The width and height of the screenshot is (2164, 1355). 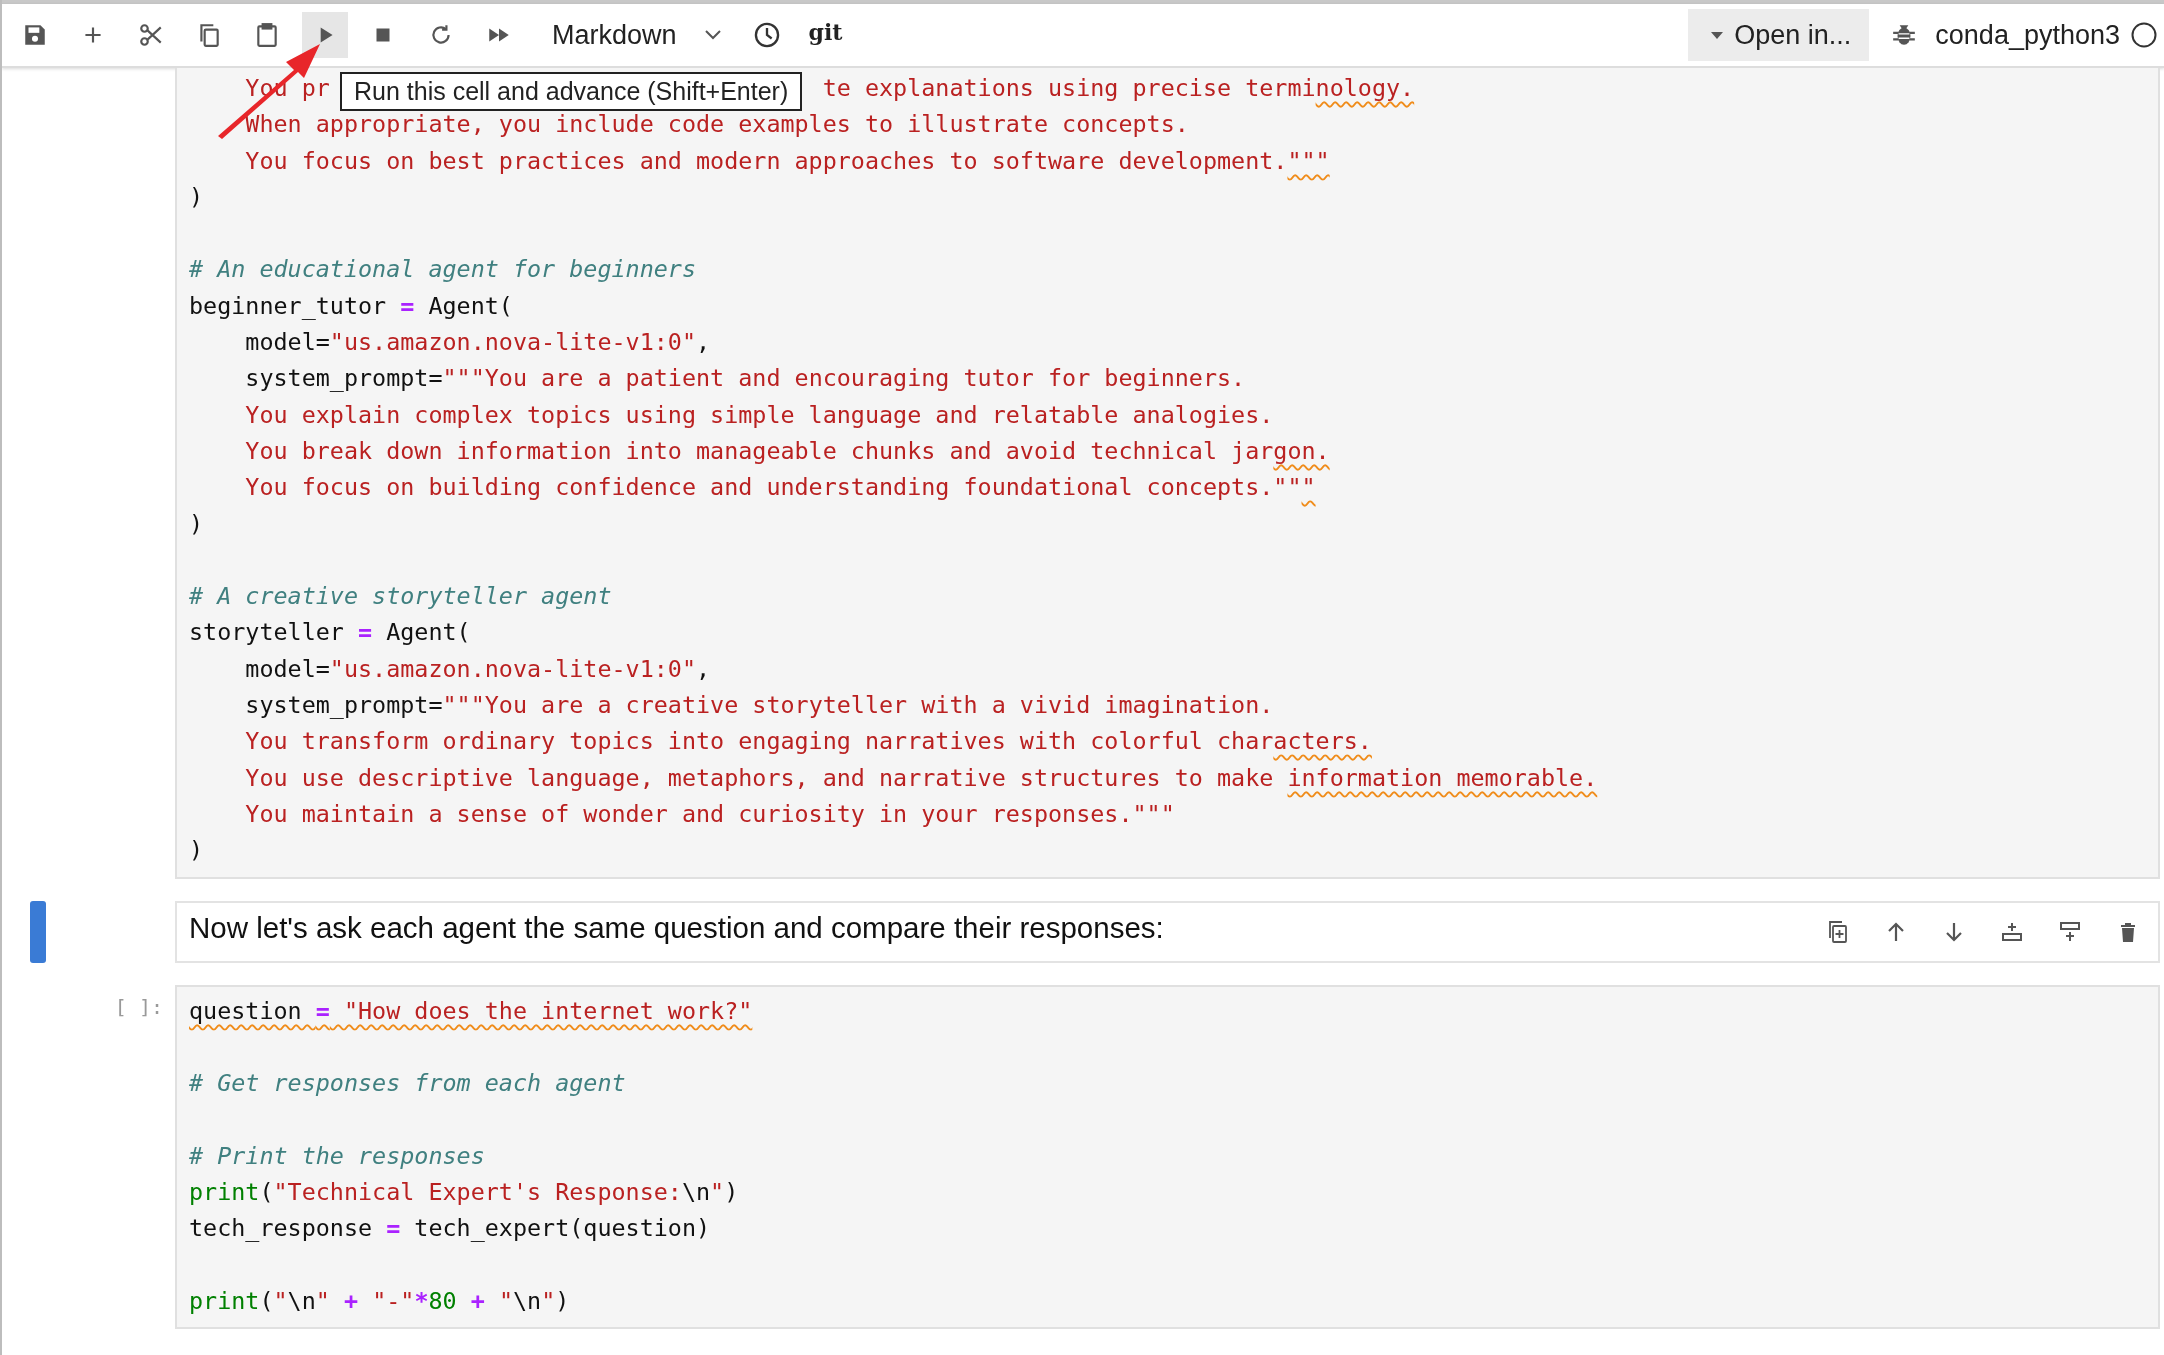 I want to click on duplicate-icon, so click(x=1838, y=931).